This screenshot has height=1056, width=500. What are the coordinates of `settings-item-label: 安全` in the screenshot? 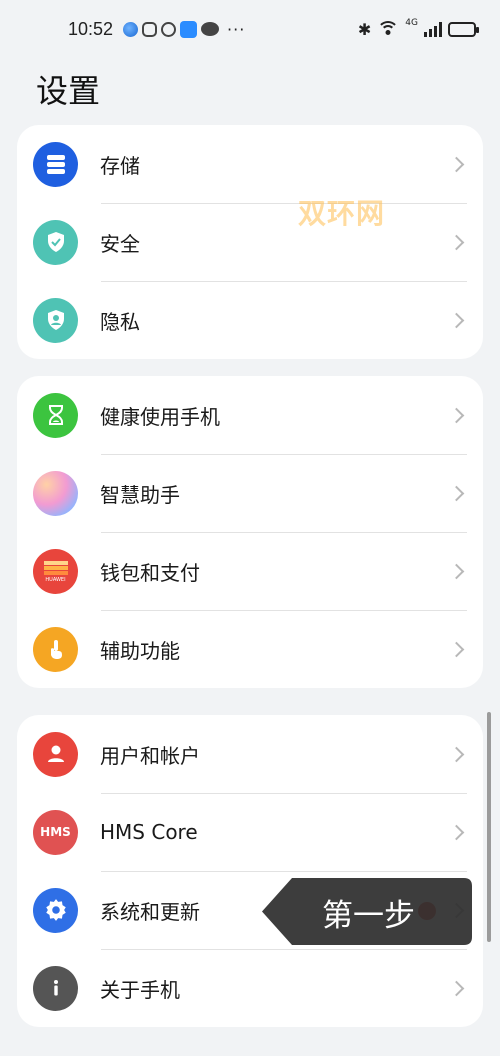 It's located at (120, 243).